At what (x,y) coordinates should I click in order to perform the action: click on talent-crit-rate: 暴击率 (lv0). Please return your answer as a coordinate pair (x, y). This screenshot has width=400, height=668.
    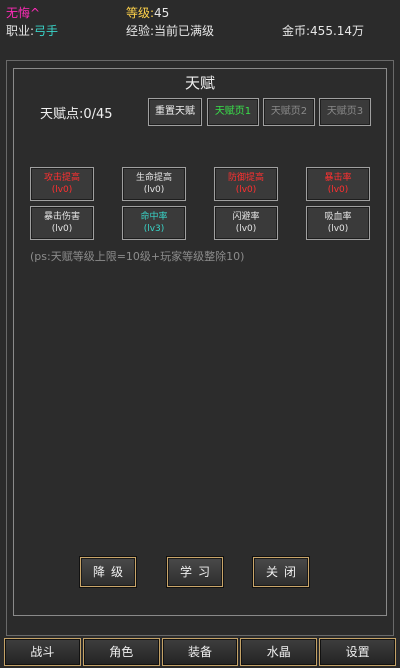
    Looking at the image, I should click on (338, 184).